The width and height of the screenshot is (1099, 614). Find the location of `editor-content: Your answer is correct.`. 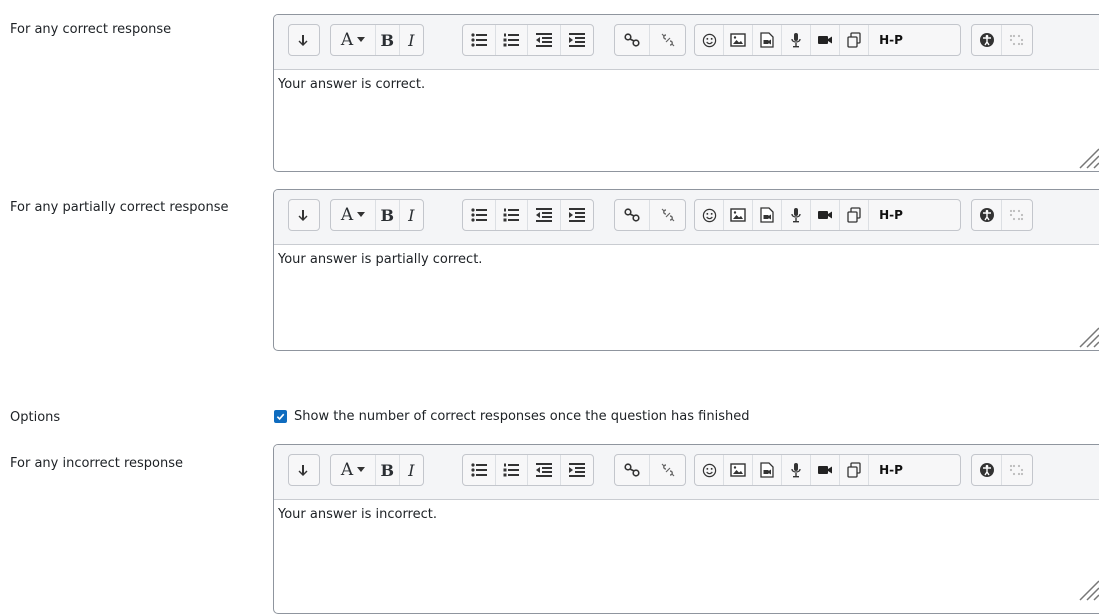

editor-content: Your answer is correct. is located at coordinates (686, 120).